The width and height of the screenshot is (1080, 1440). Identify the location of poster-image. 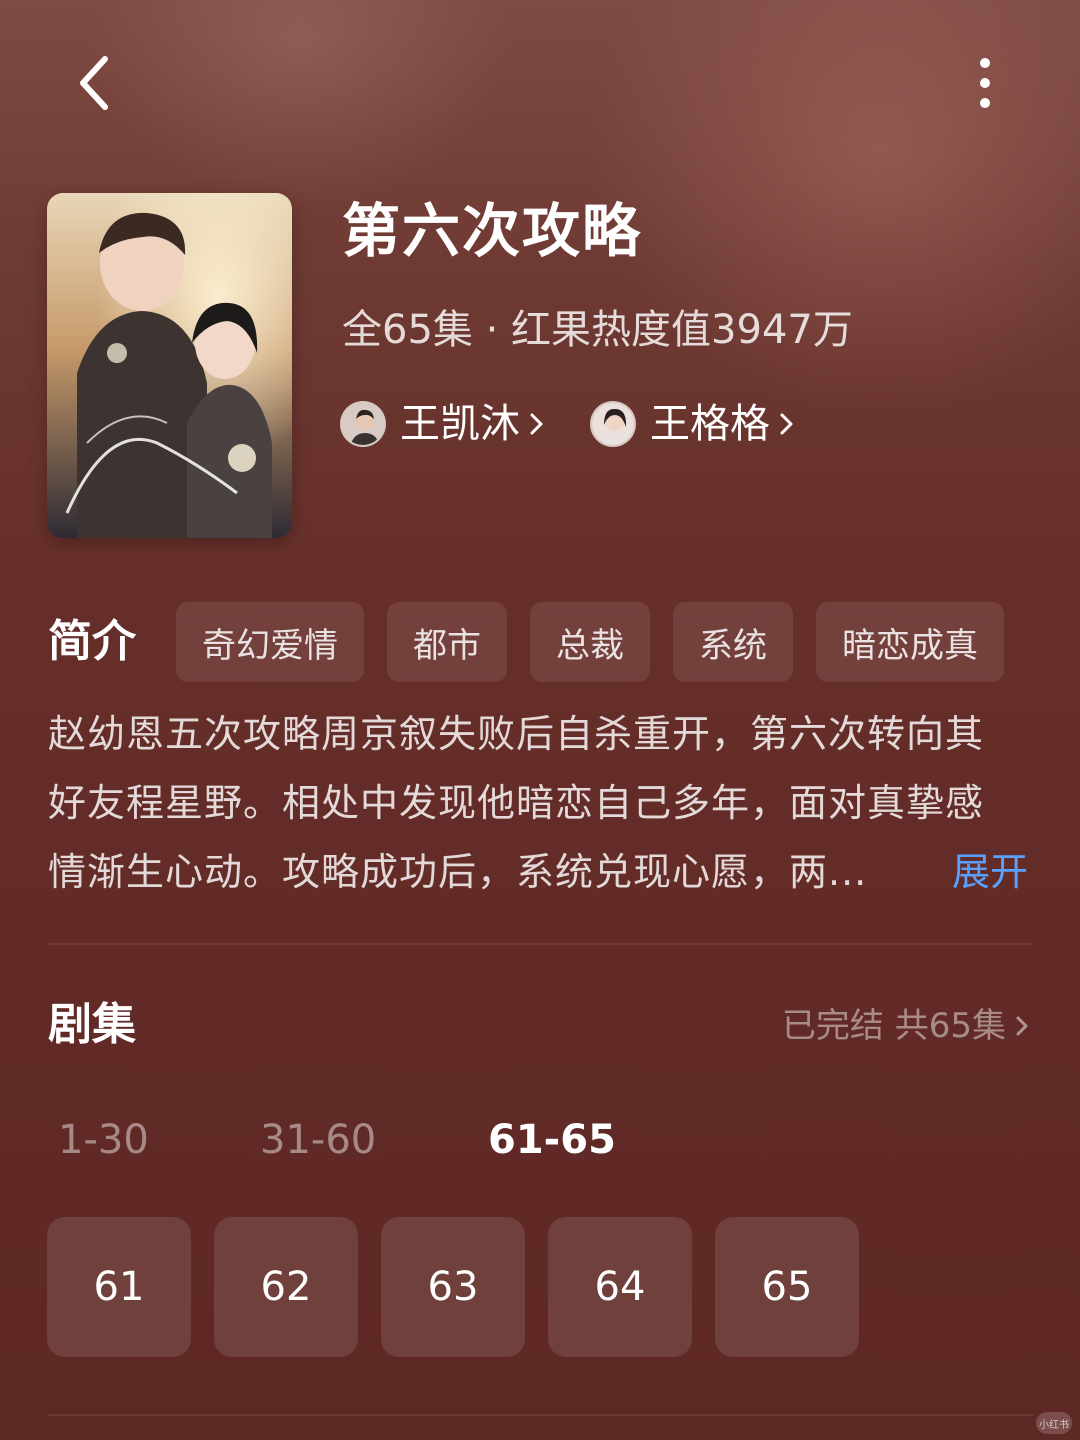
(169, 365).